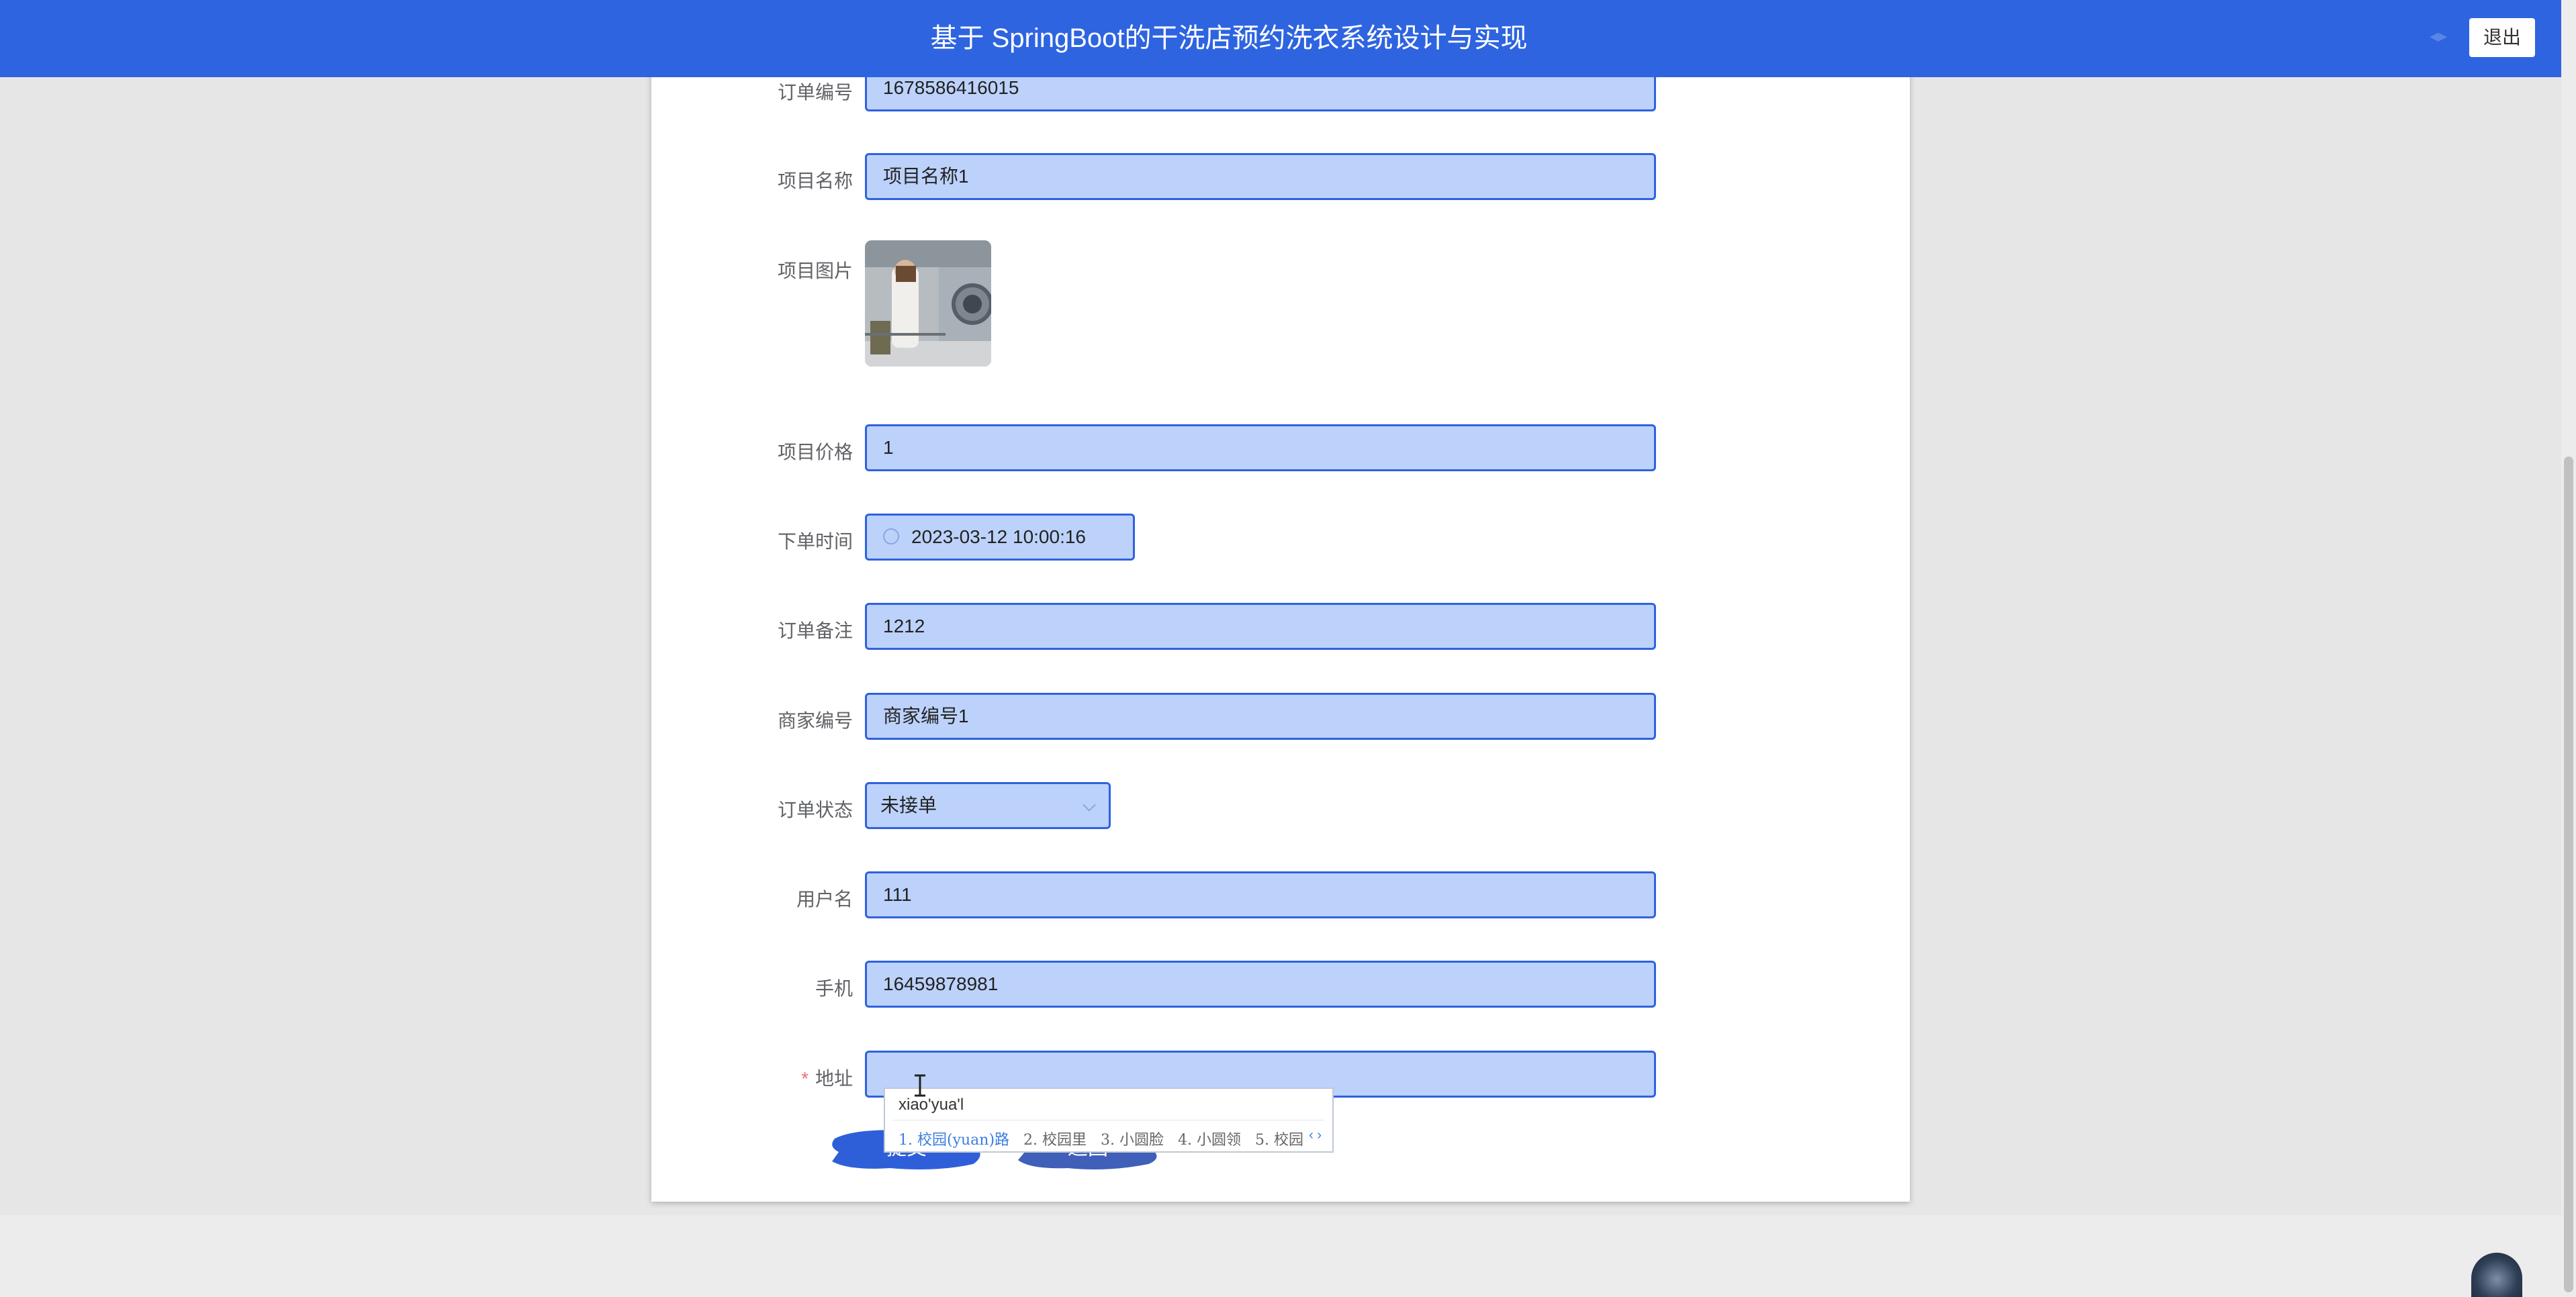 The image size is (2576, 1297). I want to click on chevron-down-icon, so click(1089, 805).